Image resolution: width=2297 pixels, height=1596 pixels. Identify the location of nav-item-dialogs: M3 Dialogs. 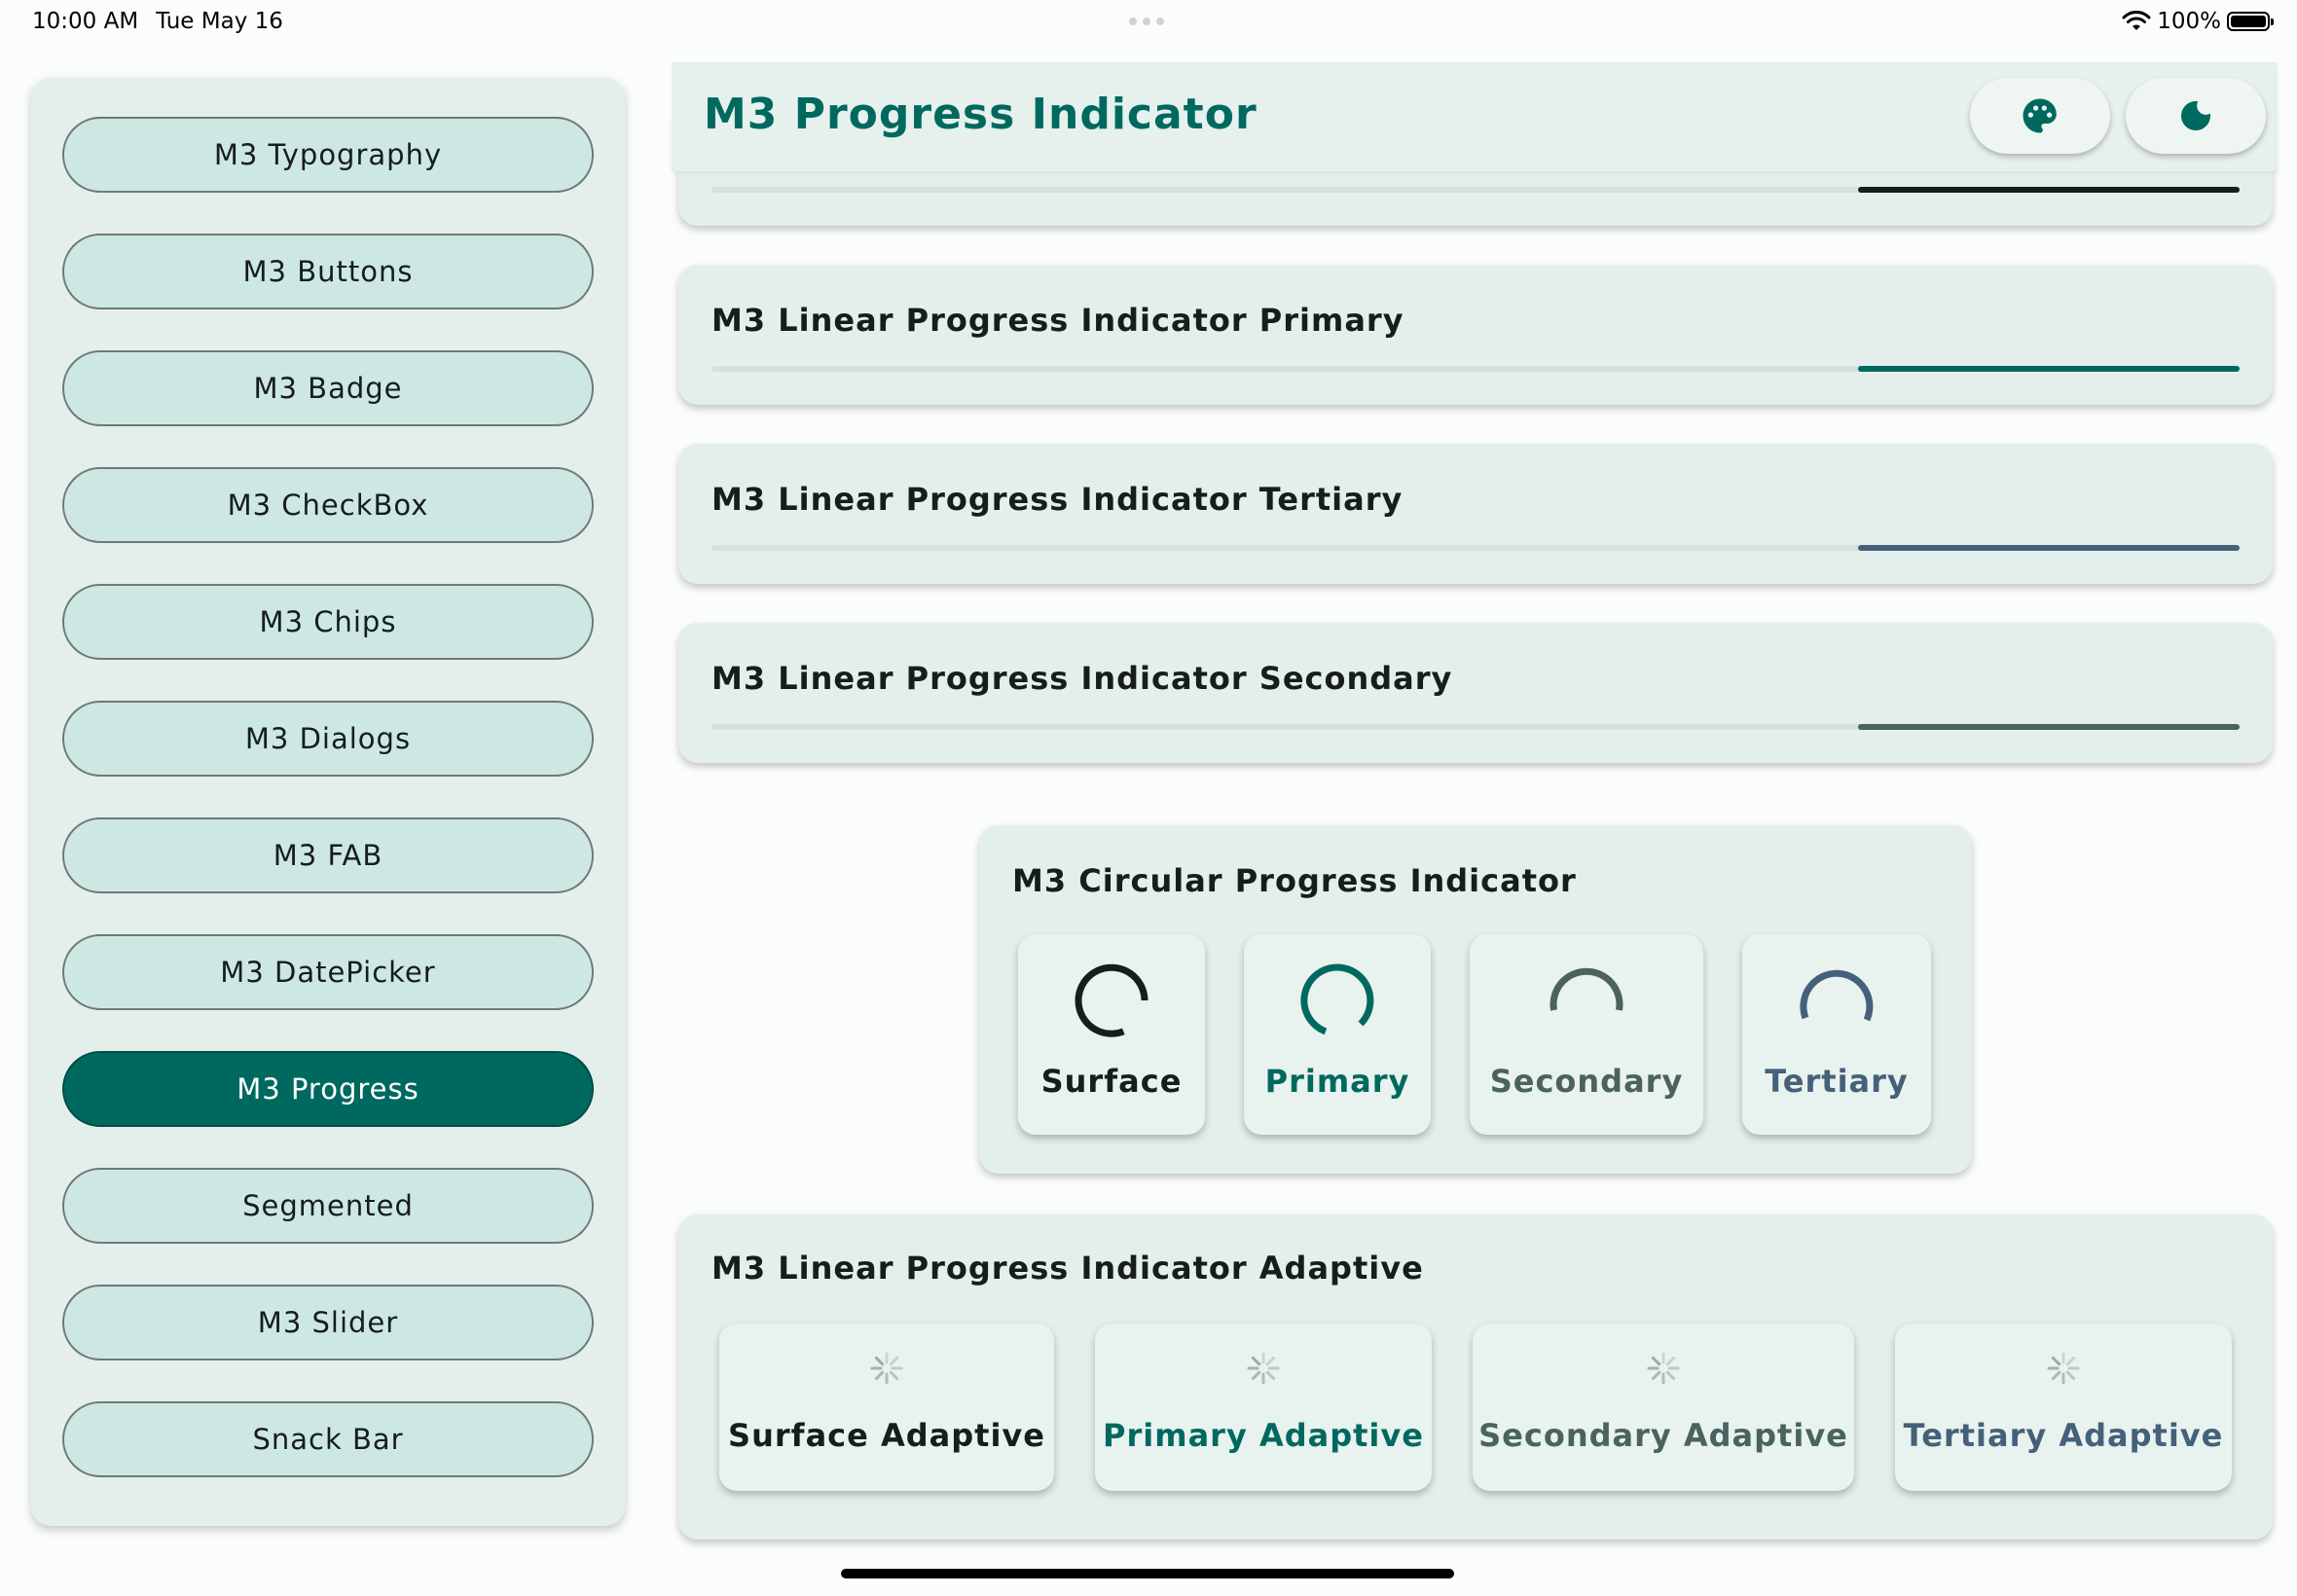
(328, 739).